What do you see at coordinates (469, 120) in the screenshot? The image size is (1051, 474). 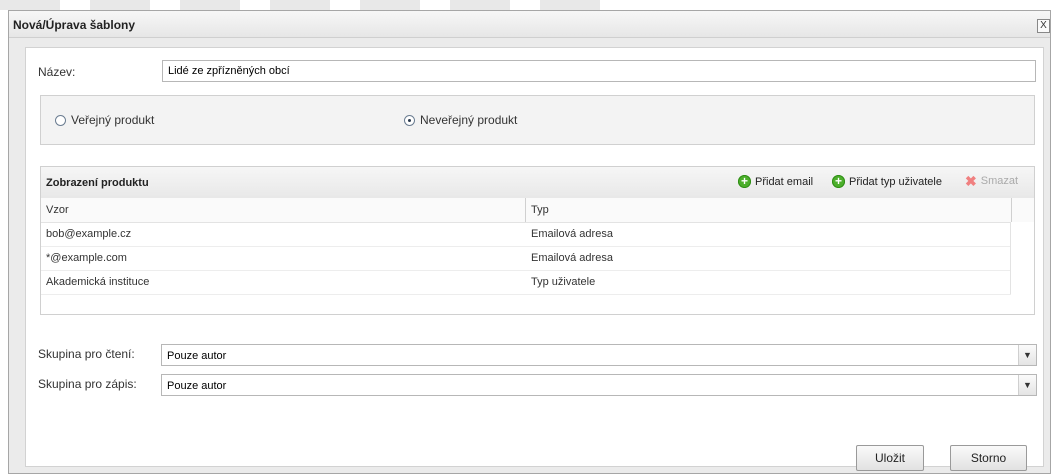 I see `radio-private-label: Neveřejný produkt` at bounding box center [469, 120].